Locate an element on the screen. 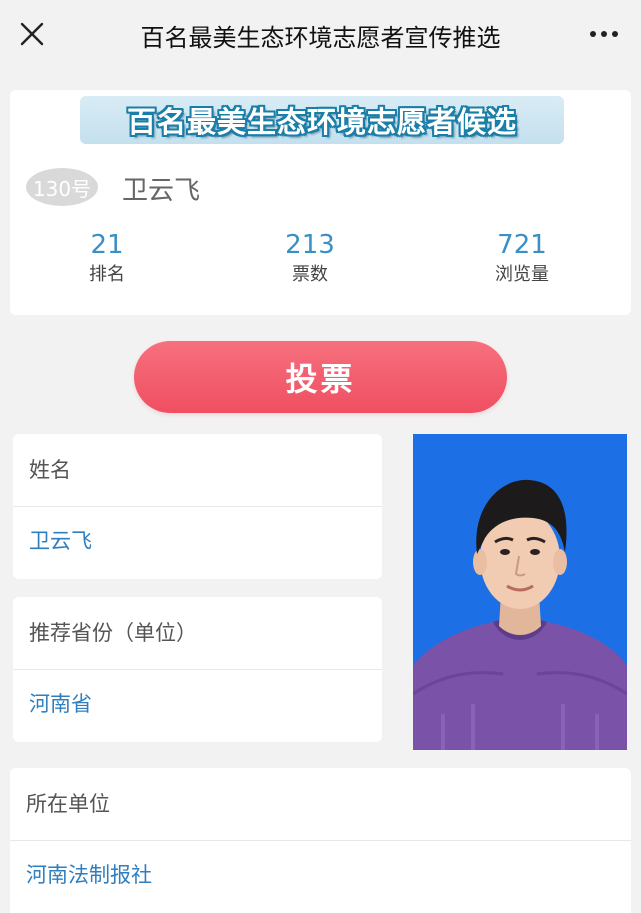 The height and width of the screenshot is (913, 641). stat-rank: 21 排名 is located at coordinates (107, 259).